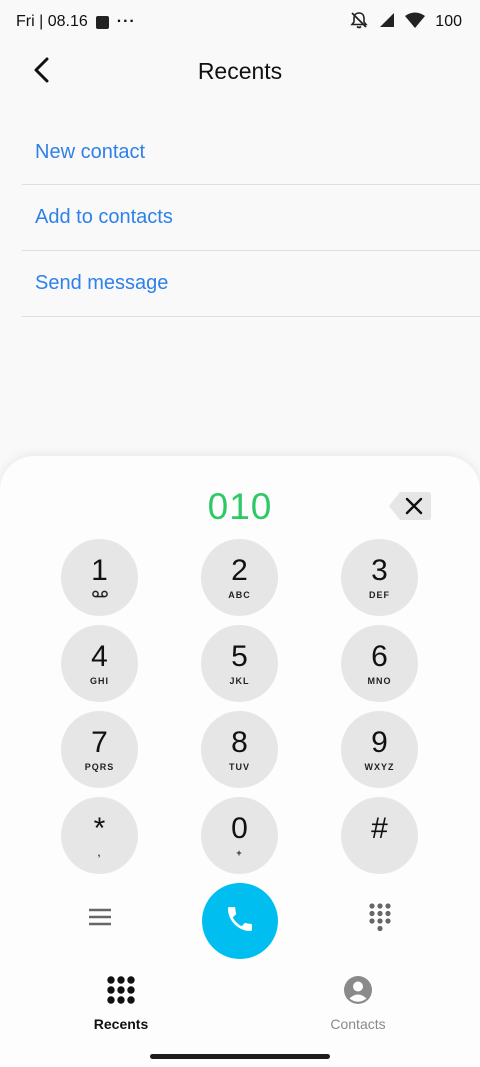 The height and width of the screenshot is (1067, 480). What do you see at coordinates (52, 21) in the screenshot?
I see `status-time: Fri | 08.16` at bounding box center [52, 21].